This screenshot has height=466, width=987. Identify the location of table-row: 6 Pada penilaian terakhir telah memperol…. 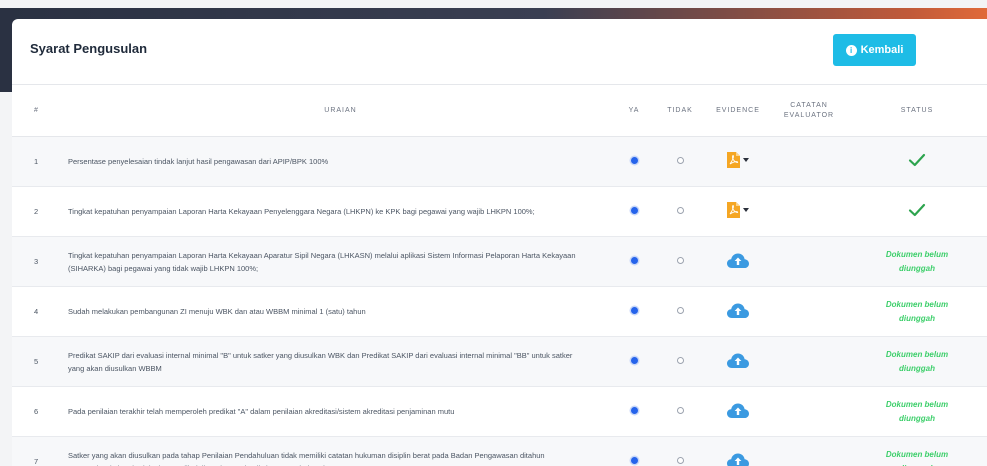
(499, 411).